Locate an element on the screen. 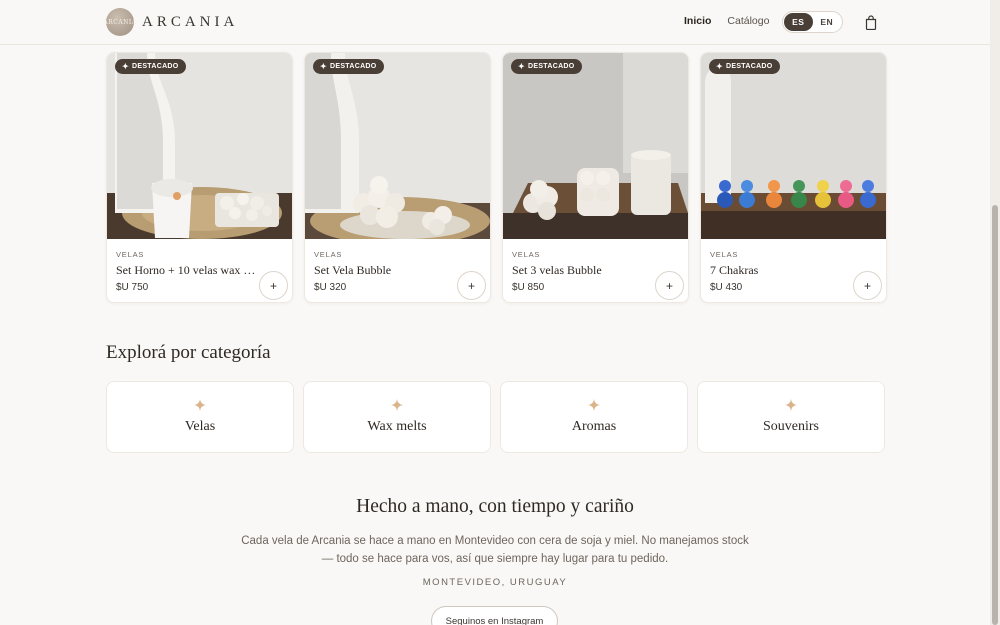 The image size is (1000, 625). product-image-bubble-set: ✦ DESTACADO is located at coordinates (595, 146).